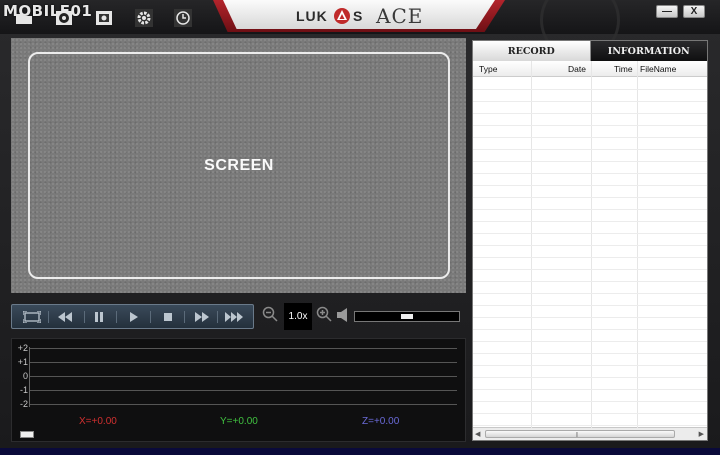 The height and width of the screenshot is (455, 720). Describe the element at coordinates (99, 317) in the screenshot. I see `pause-icon` at that location.